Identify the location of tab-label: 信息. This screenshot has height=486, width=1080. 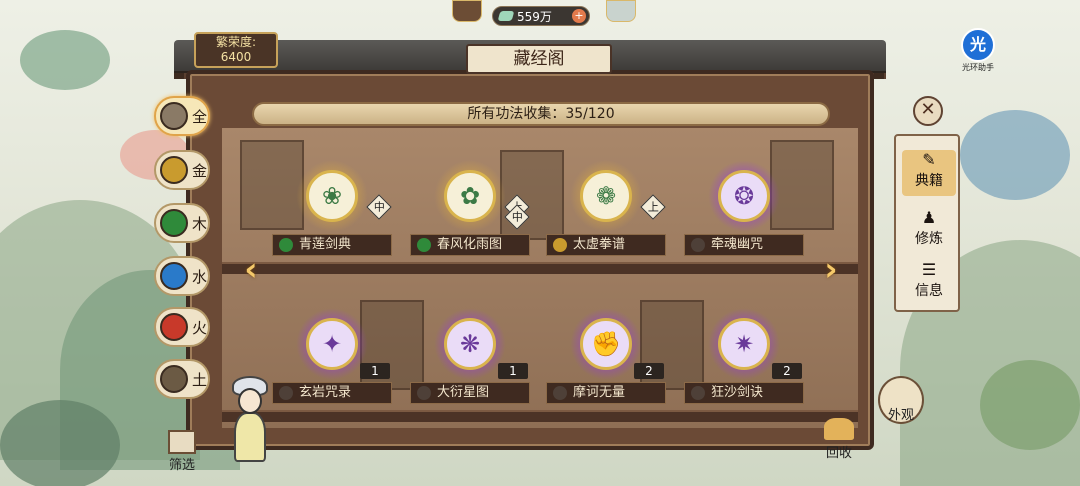
(929, 291).